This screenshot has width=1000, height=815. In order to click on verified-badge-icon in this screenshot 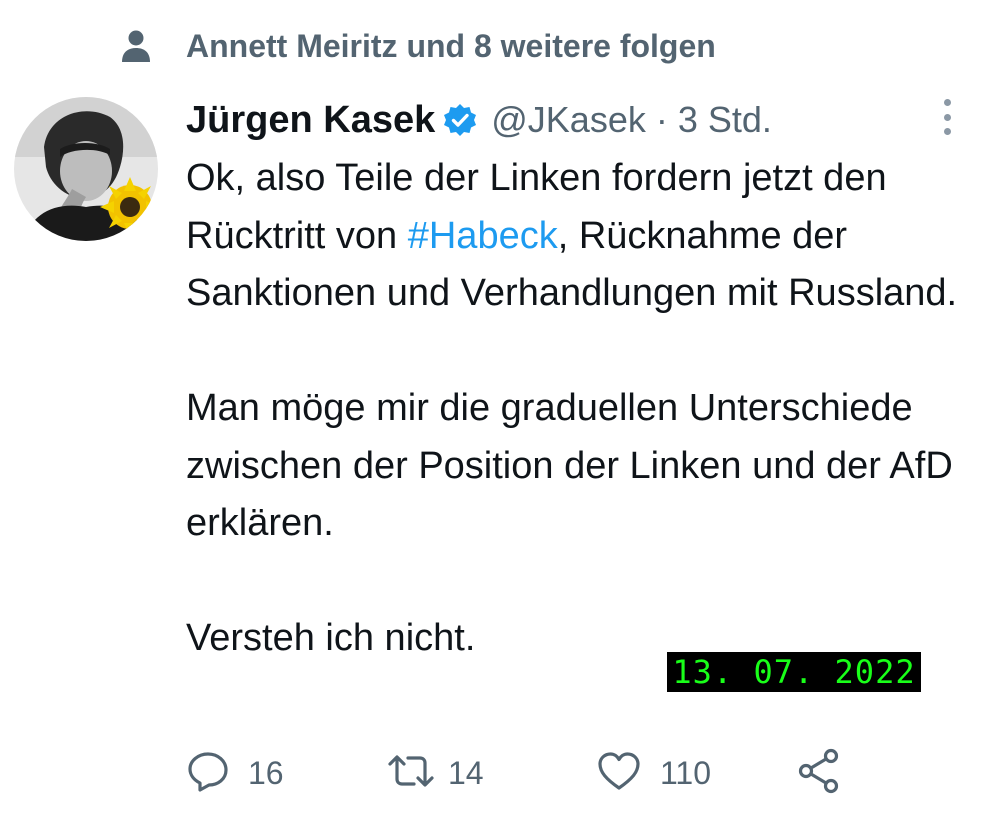, I will do `click(460, 120)`.